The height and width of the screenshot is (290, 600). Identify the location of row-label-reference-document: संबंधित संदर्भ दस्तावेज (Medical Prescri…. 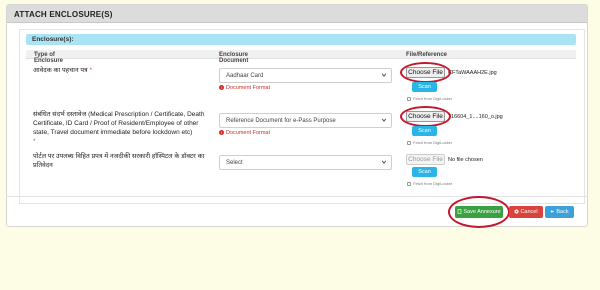
(119, 128).